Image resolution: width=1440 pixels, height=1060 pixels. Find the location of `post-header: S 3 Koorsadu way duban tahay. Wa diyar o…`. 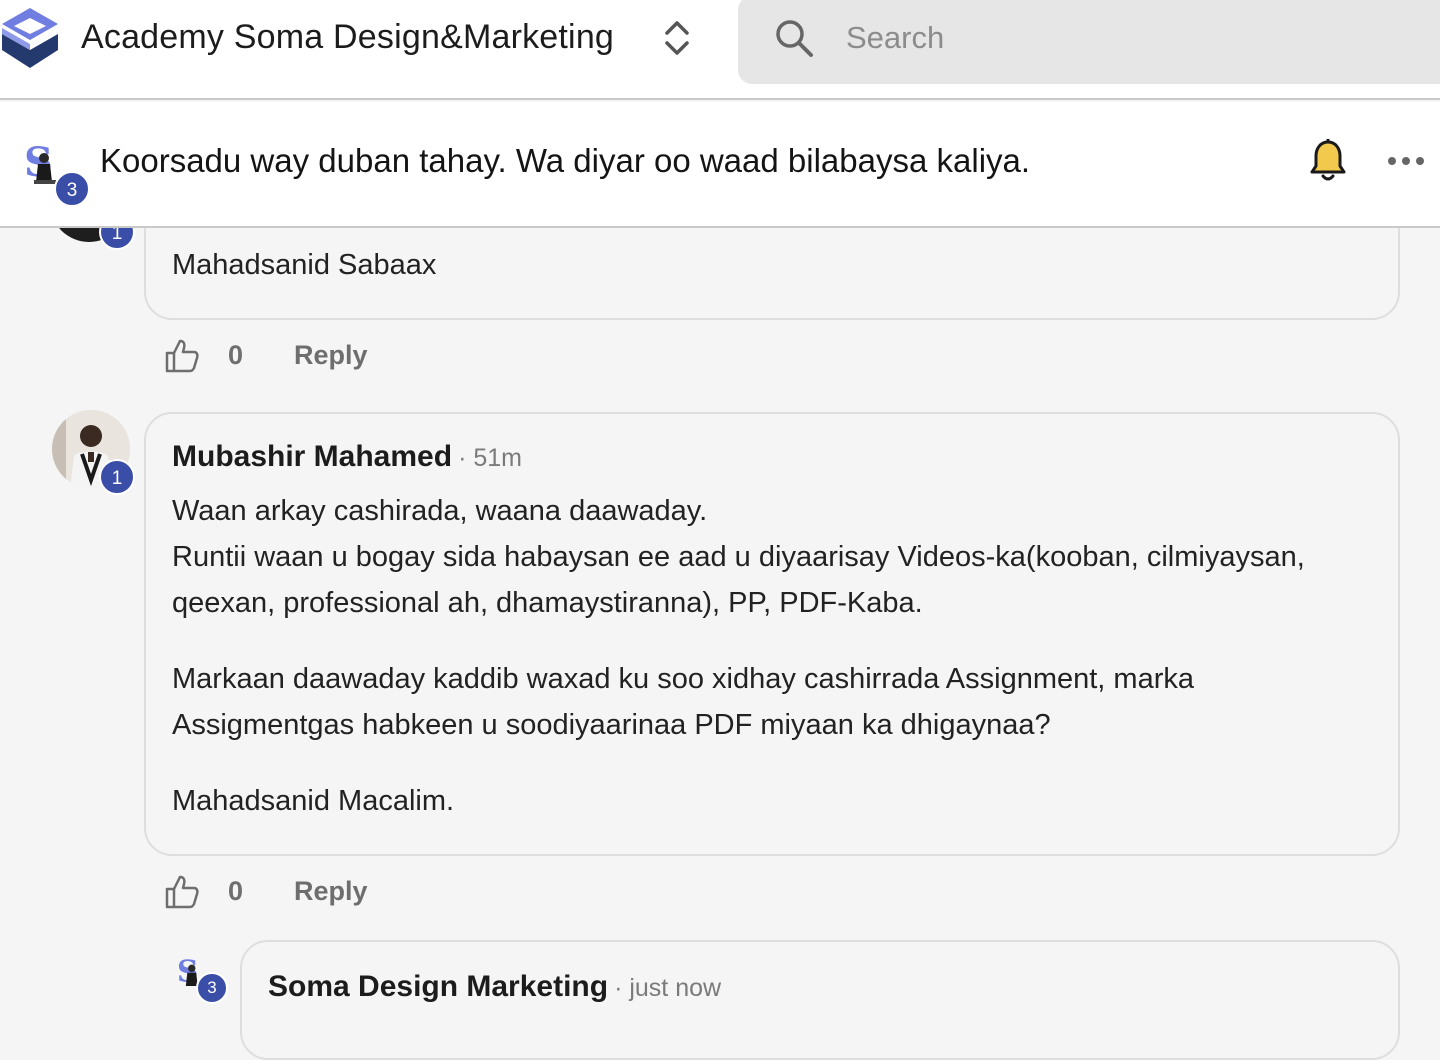

post-header: S 3 Koorsadu way duban tahay. Wa diyar o… is located at coordinates (720, 165).